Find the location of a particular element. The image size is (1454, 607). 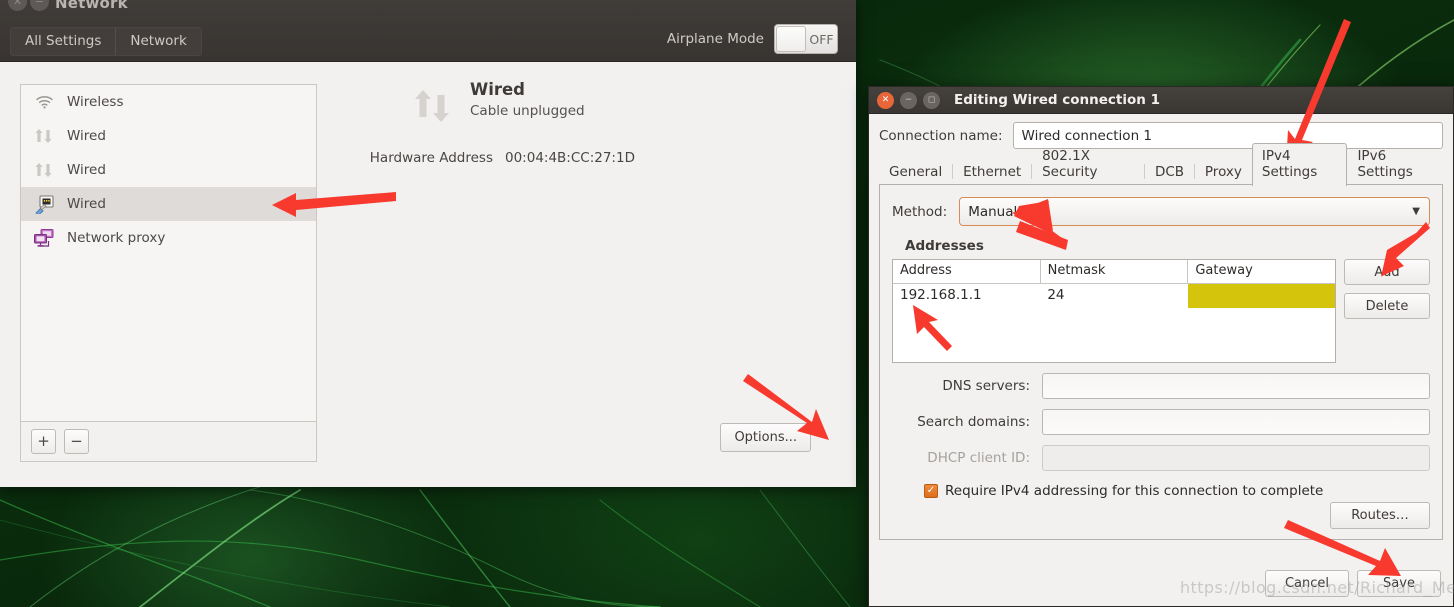

dialog-title: Editing Wired connection 1 is located at coordinates (1057, 100).